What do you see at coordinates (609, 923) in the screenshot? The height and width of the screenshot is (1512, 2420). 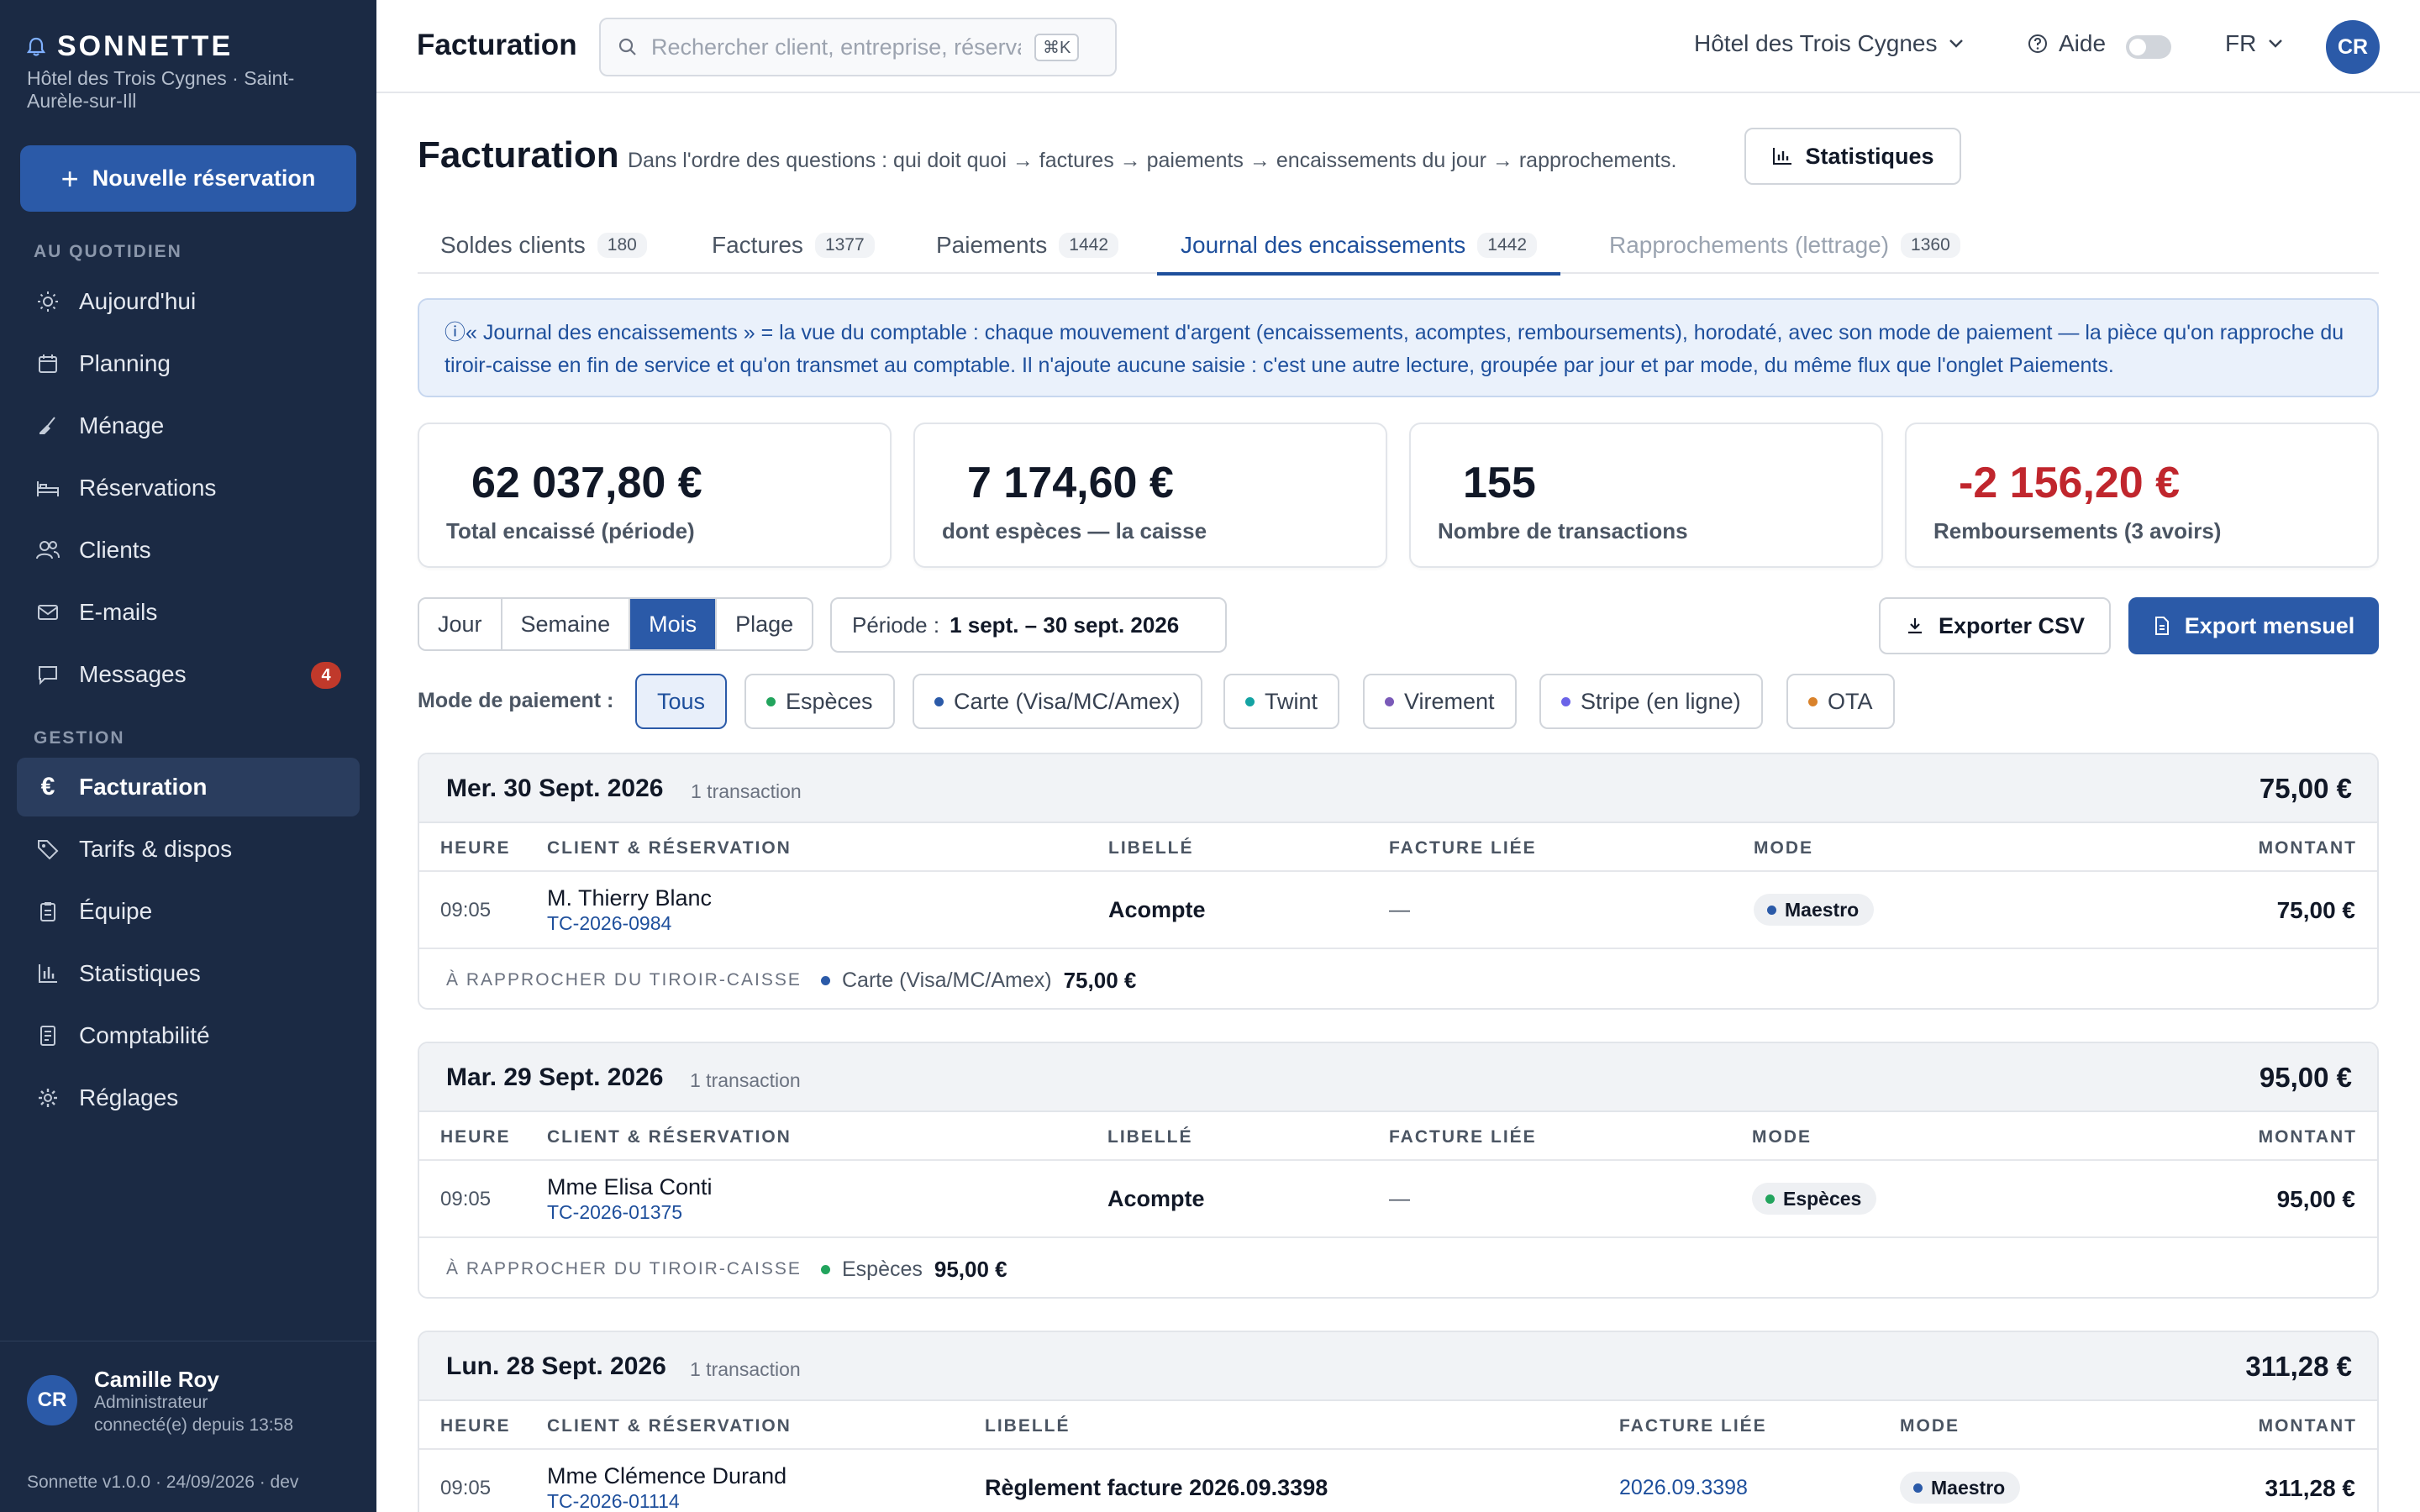 I see `row-reservation-link: TC-2026-0984` at bounding box center [609, 923].